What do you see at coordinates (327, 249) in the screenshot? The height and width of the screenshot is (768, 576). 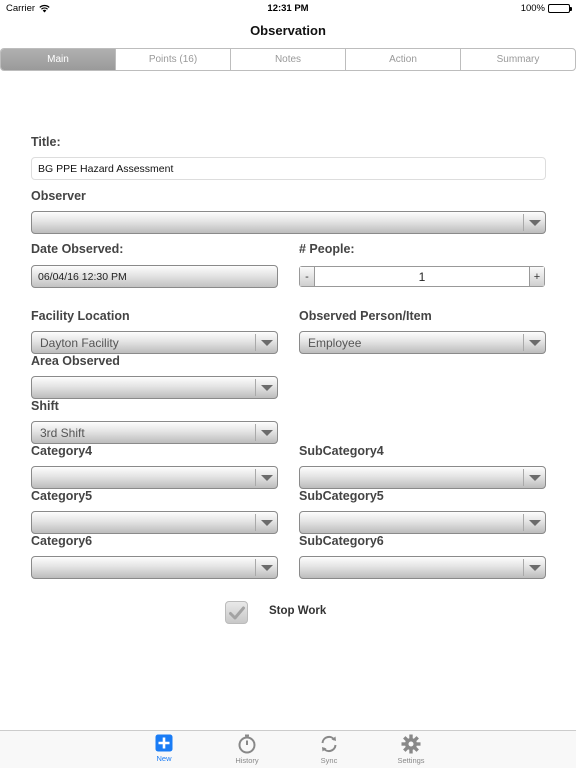 I see `people-label: # People:` at bounding box center [327, 249].